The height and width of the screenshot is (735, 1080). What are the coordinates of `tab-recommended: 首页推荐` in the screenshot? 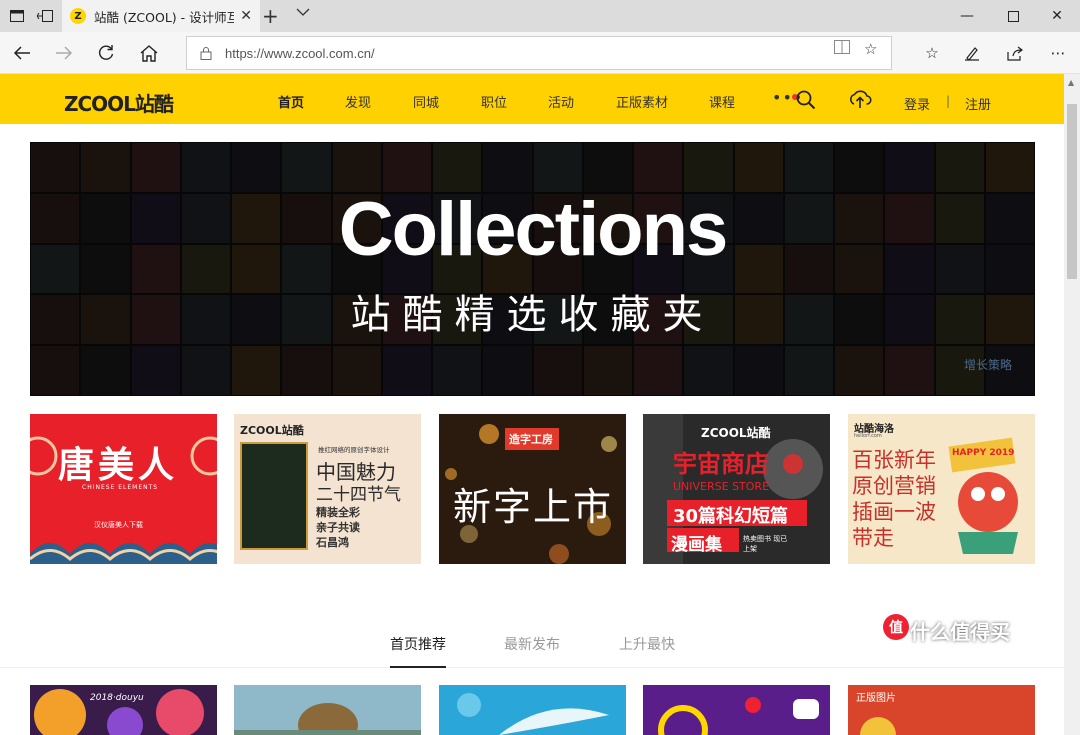 It's located at (418, 644).